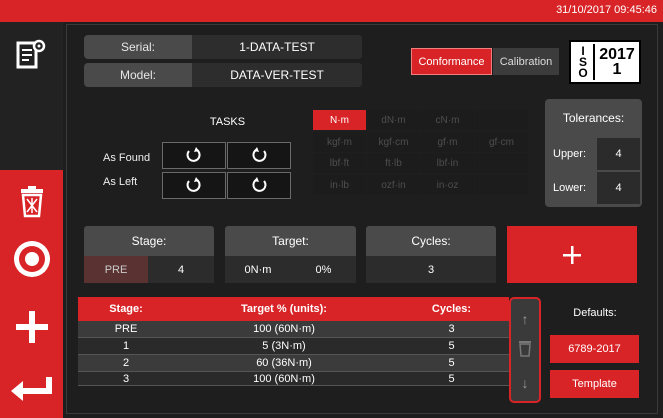  What do you see at coordinates (447, 120) in the screenshot?
I see `unit-cnm: cN·m` at bounding box center [447, 120].